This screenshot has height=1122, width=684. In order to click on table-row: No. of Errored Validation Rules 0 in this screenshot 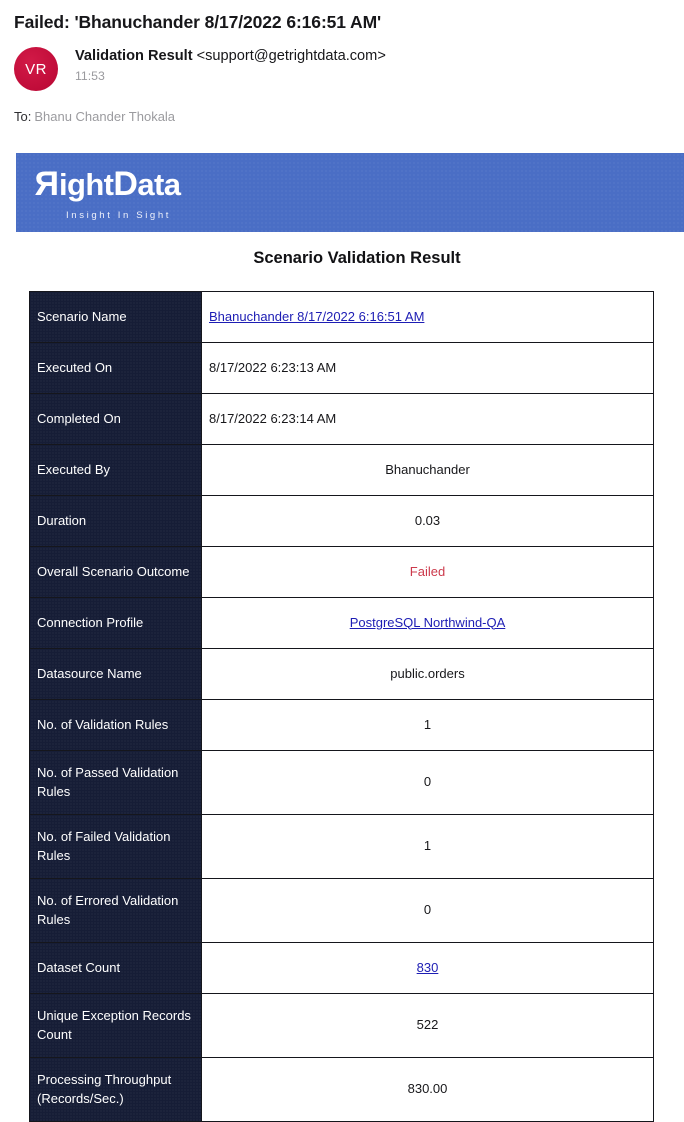, I will do `click(341, 910)`.